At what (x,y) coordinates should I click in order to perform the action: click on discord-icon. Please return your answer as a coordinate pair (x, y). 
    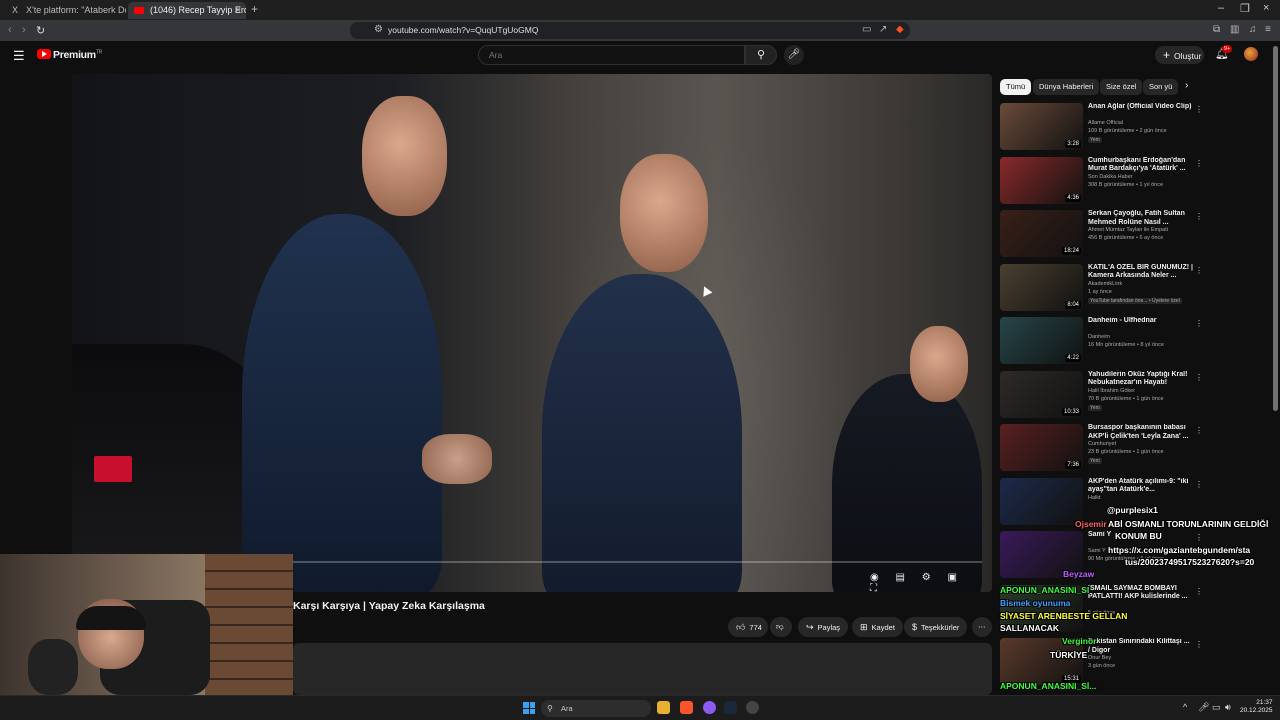
    Looking at the image, I should click on (709, 707).